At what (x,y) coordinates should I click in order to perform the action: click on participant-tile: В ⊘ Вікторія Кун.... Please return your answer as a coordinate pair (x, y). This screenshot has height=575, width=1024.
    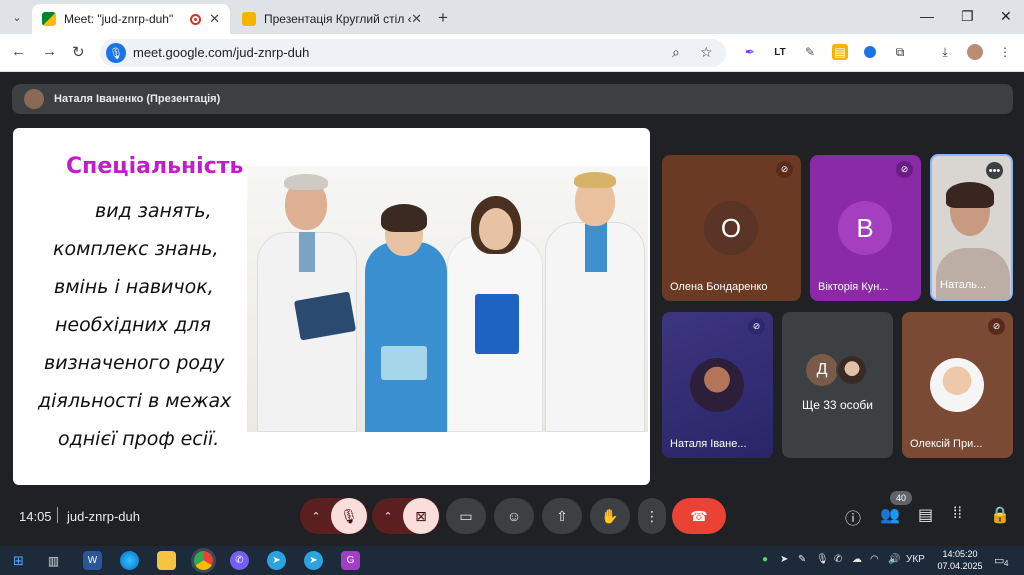
    Looking at the image, I should click on (865, 228).